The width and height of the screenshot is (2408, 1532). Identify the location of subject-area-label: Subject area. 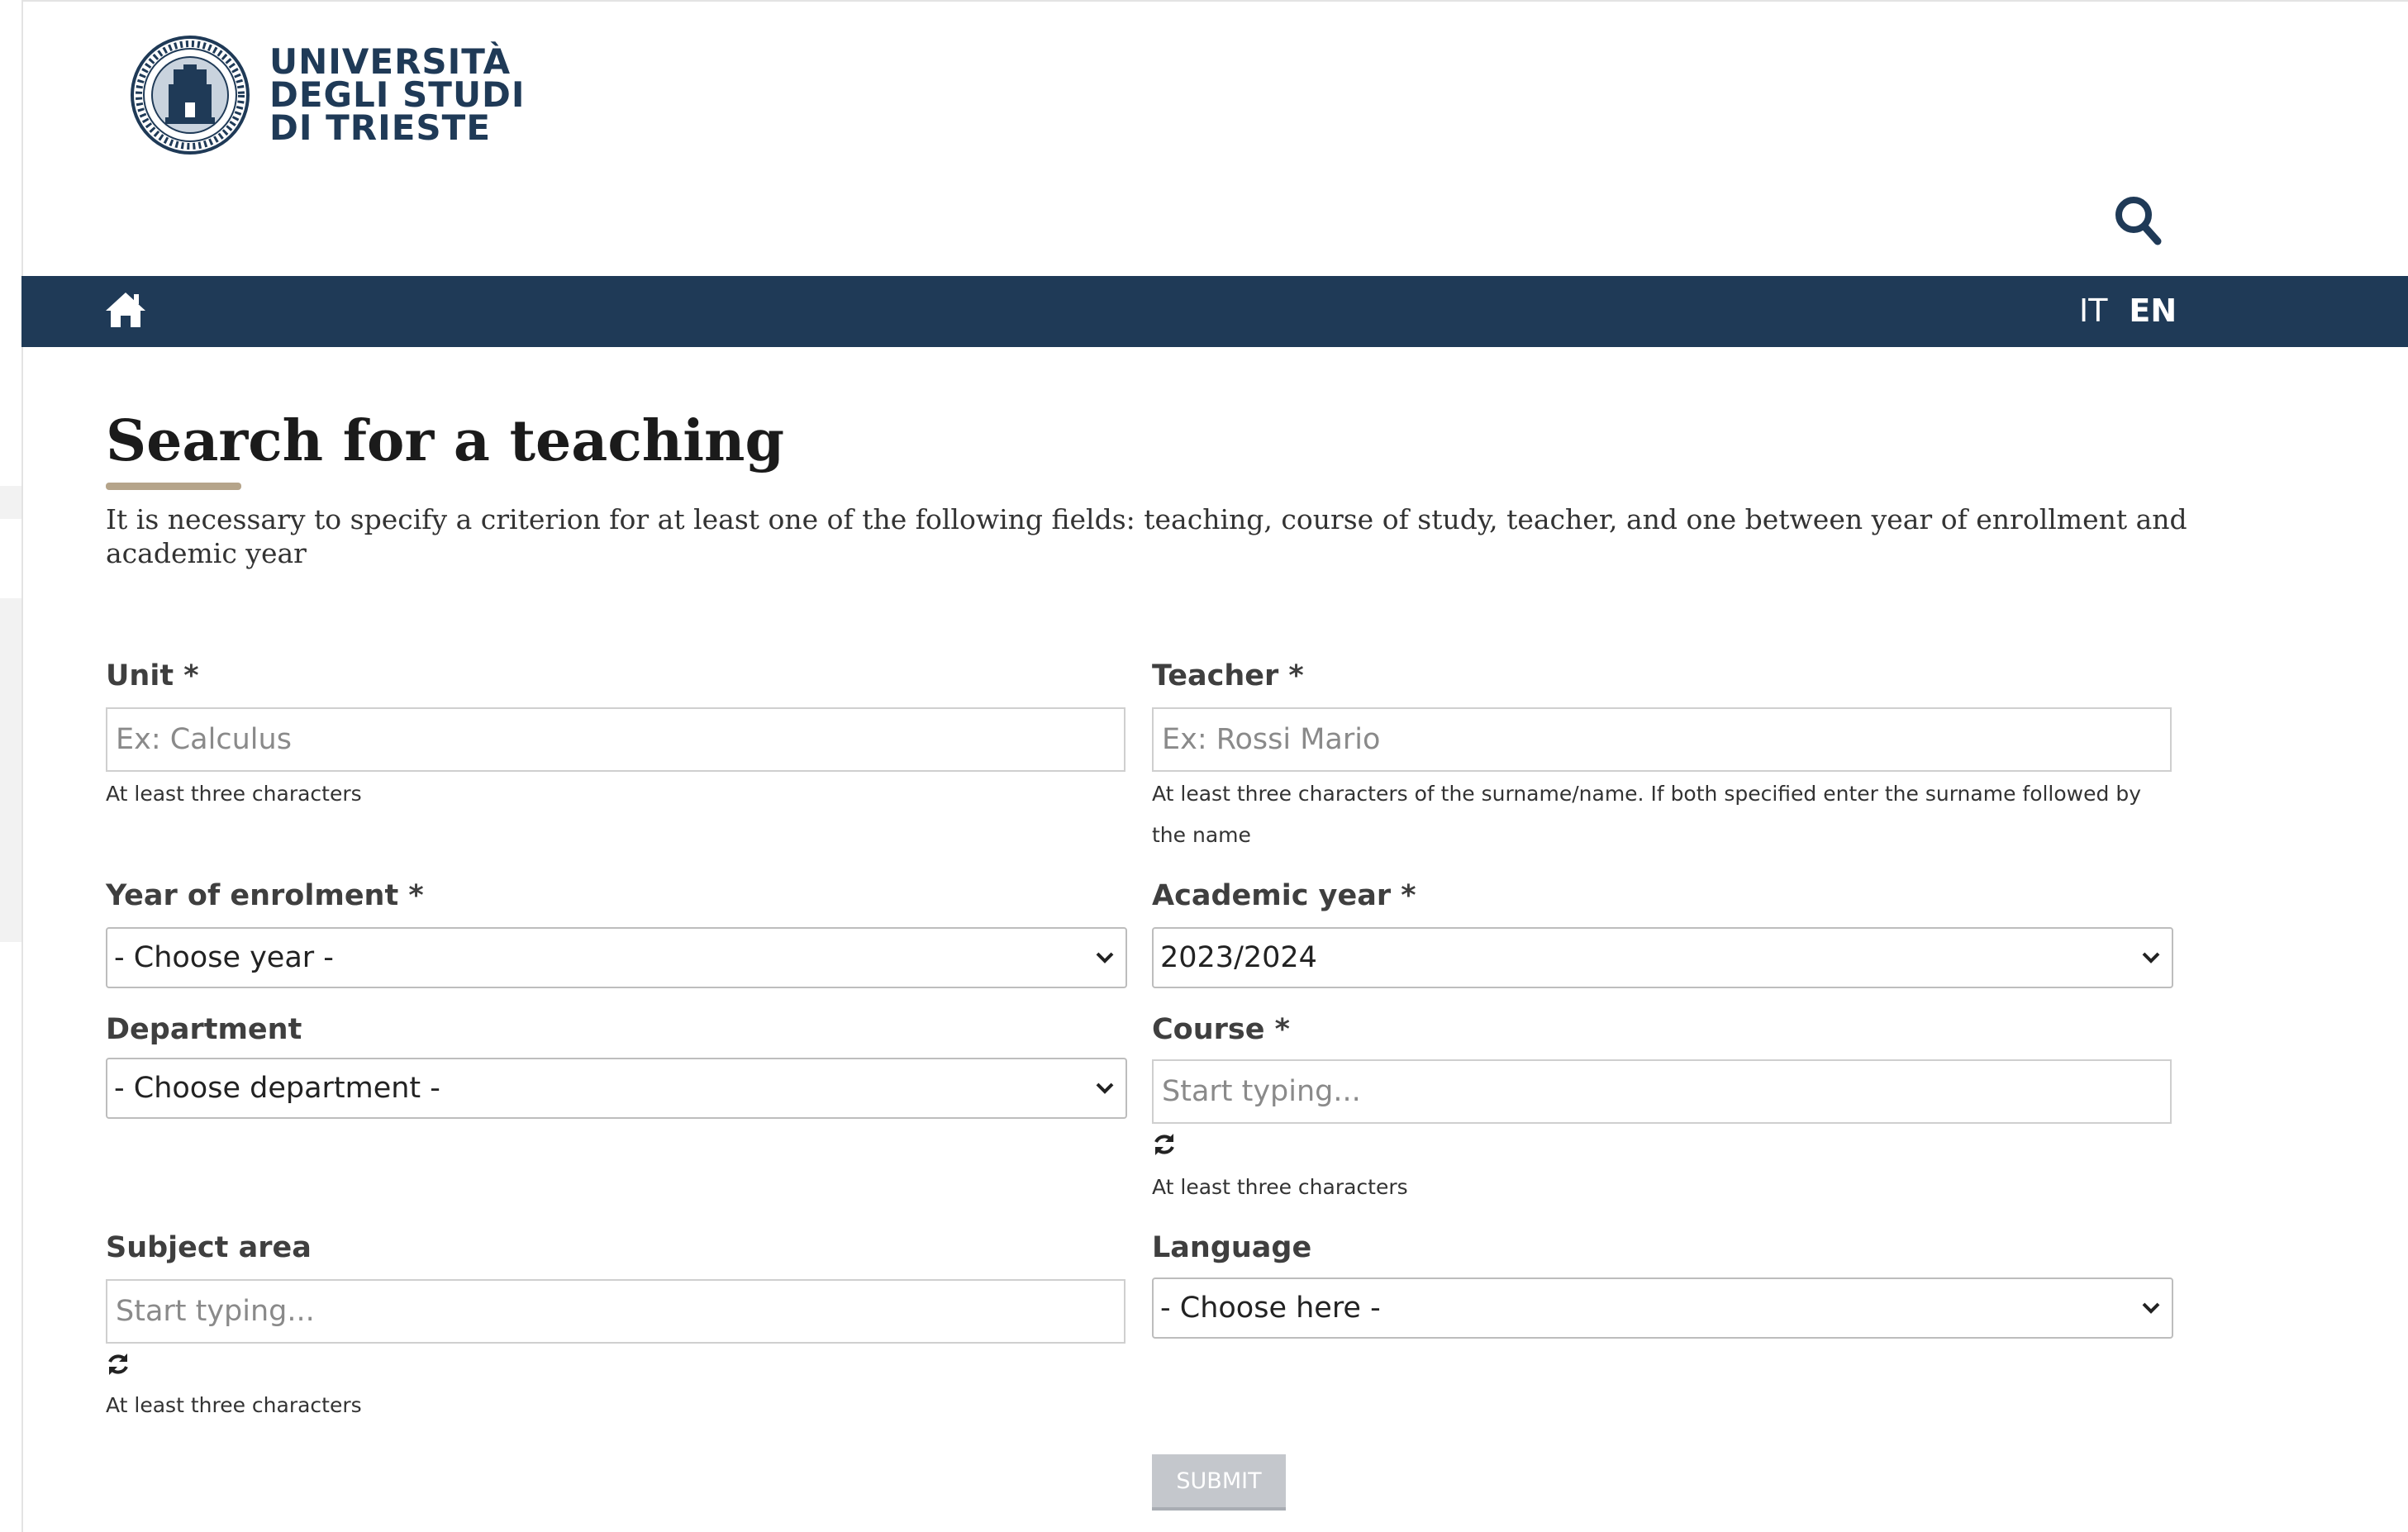
(209, 1247).